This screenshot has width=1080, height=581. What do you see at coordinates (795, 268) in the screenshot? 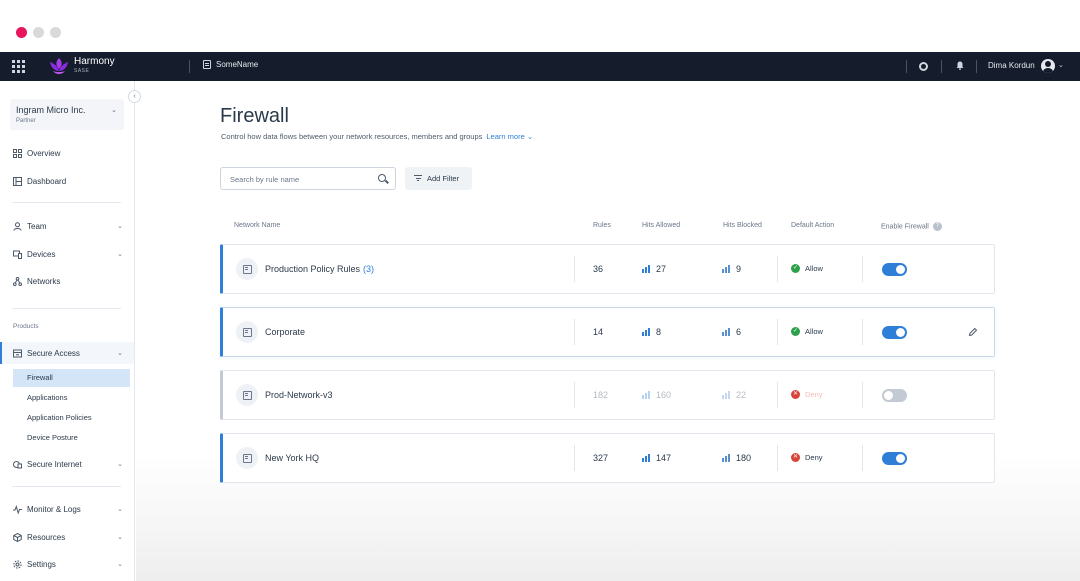
I see `check-circle-icon: ✓` at bounding box center [795, 268].